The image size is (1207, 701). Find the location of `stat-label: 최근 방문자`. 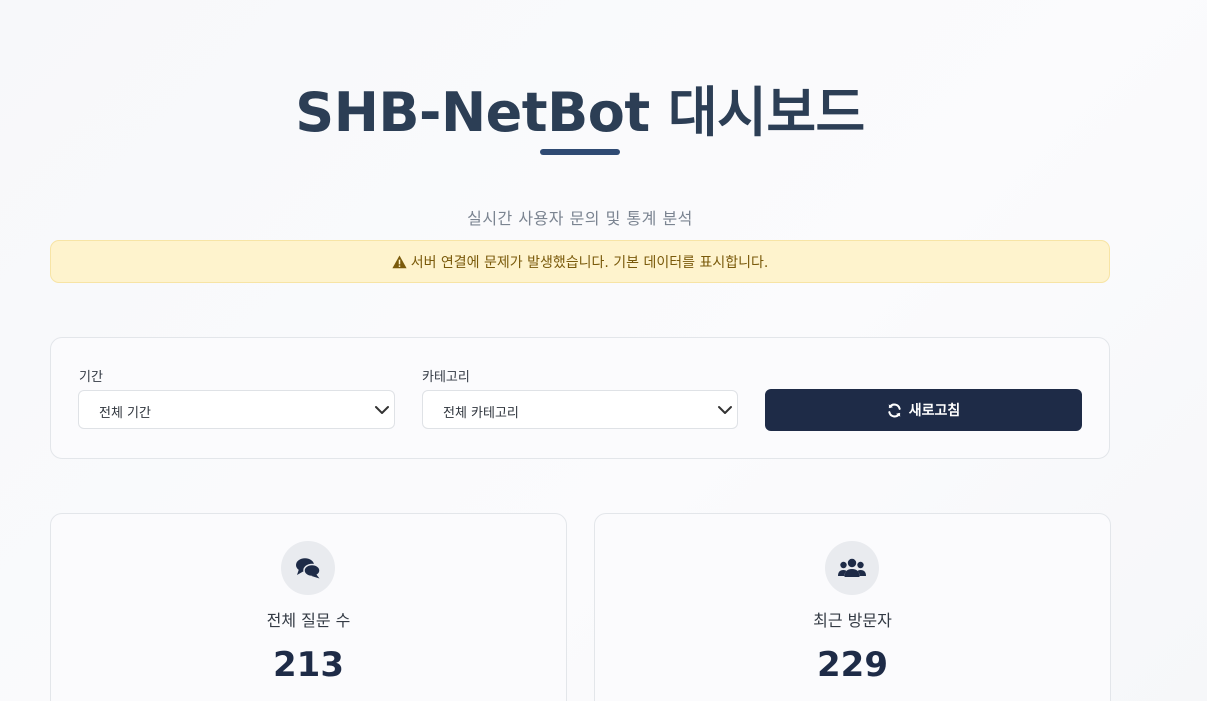

stat-label: 최근 방문자 is located at coordinates (852, 620).